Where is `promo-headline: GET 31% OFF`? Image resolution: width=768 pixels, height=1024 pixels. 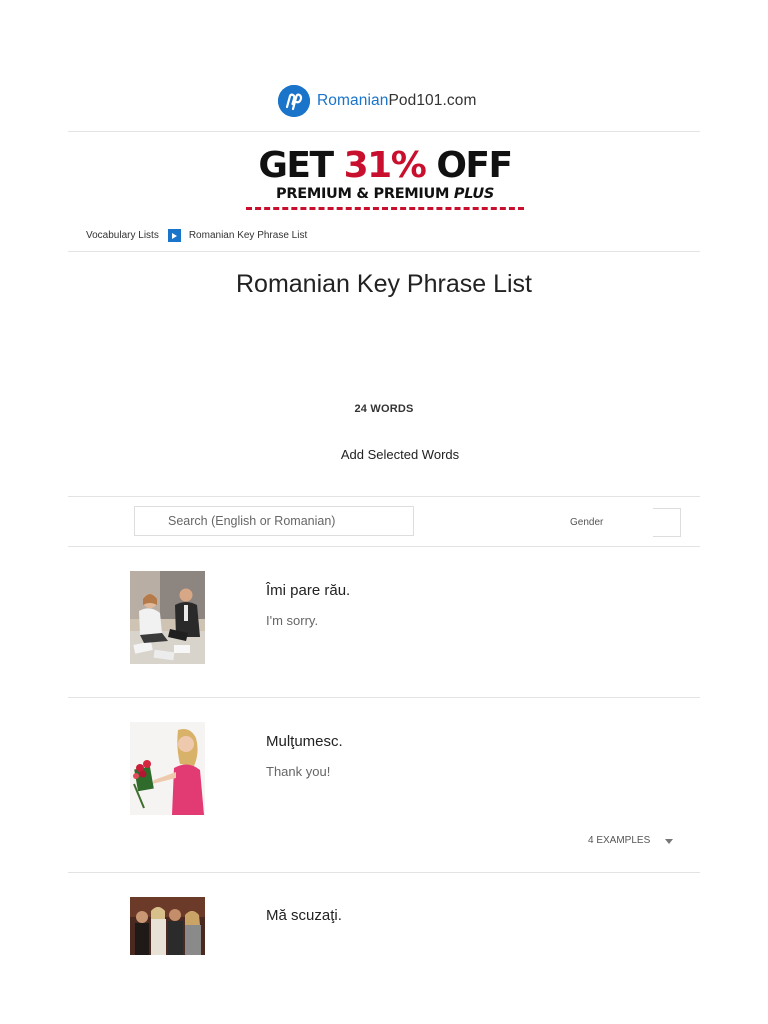 promo-headline: GET 31% OFF is located at coordinates (385, 165).